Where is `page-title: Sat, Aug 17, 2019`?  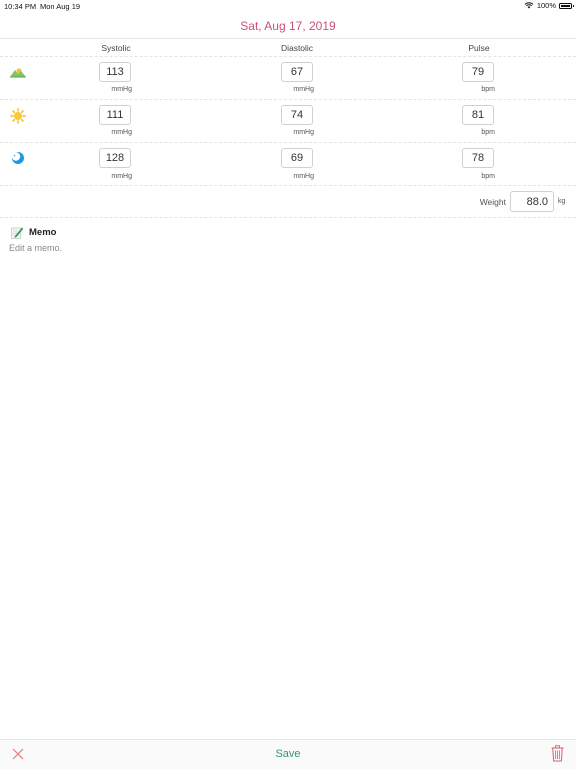 page-title: Sat, Aug 17, 2019 is located at coordinates (288, 26).